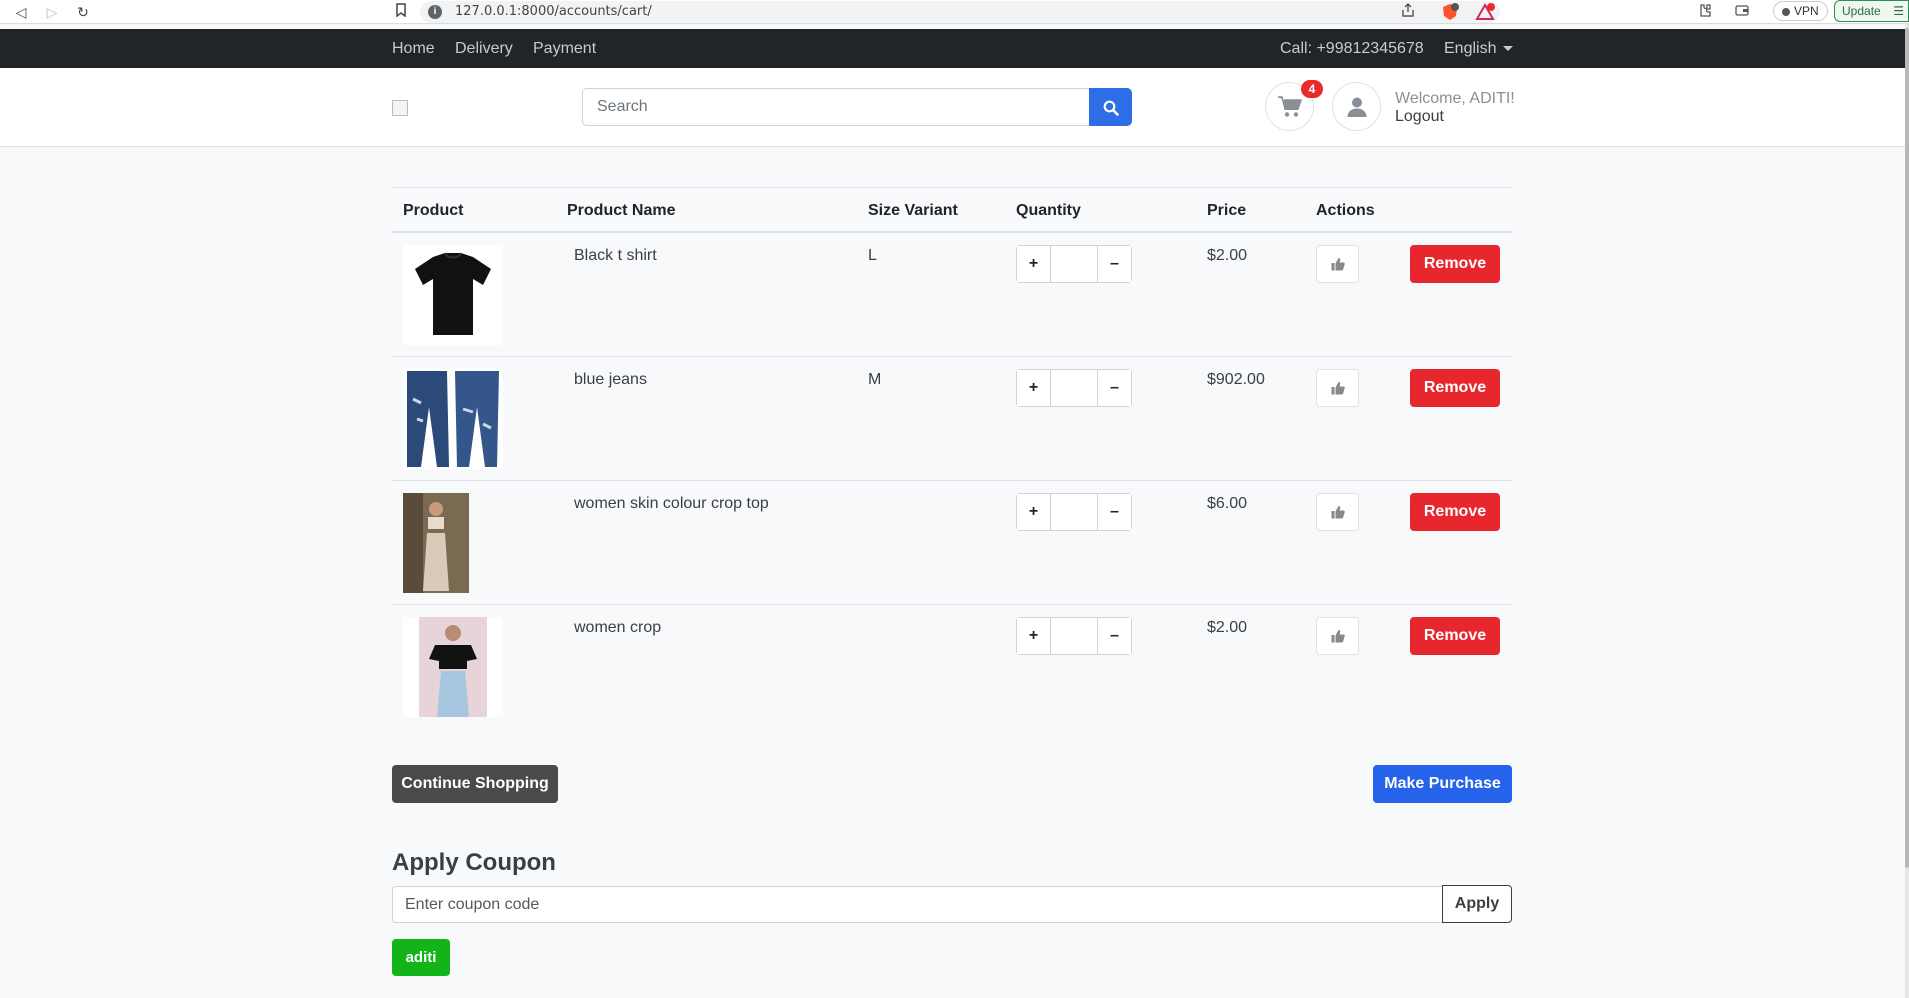 This screenshot has width=1909, height=998. What do you see at coordinates (474, 862) in the screenshot?
I see `coupon-heading: Apply Coupon` at bounding box center [474, 862].